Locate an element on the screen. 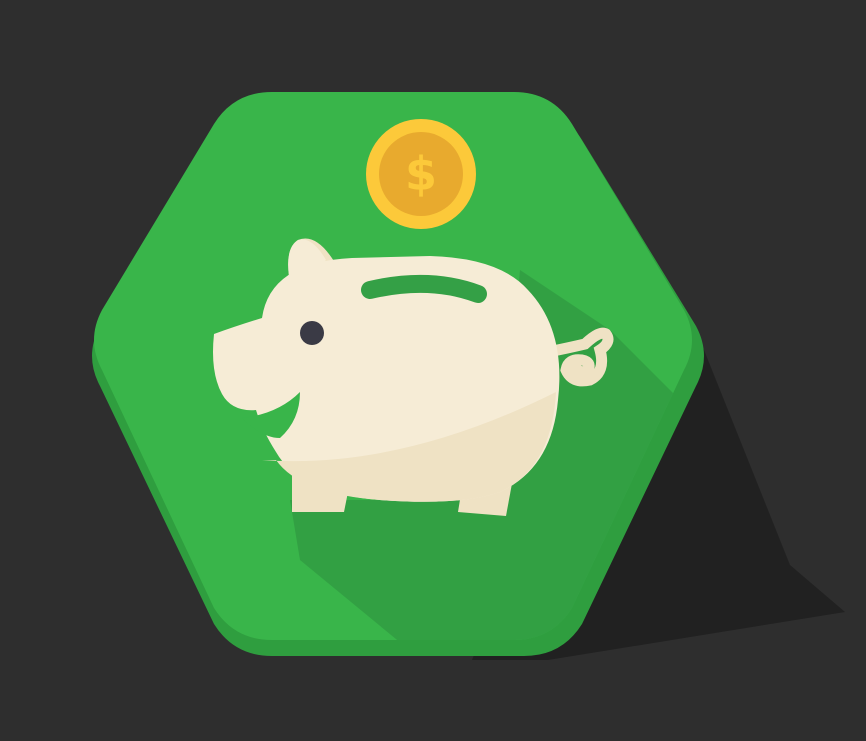 This screenshot has width=866, height=741. pig-eye is located at coordinates (312, 333).